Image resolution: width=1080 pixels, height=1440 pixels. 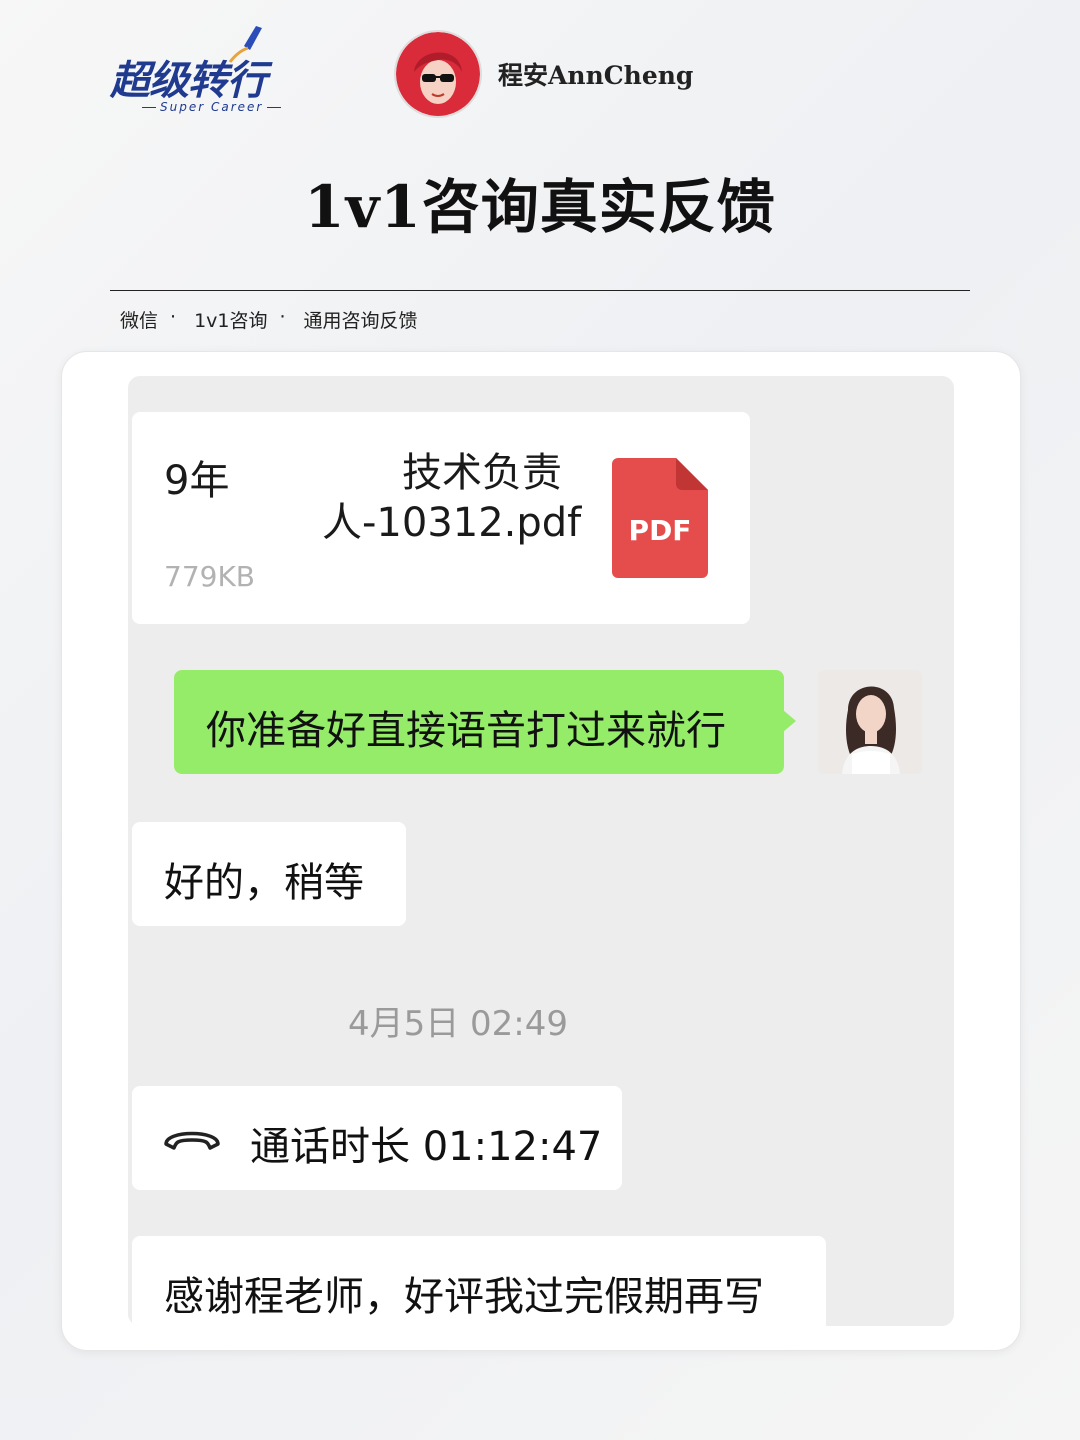 I want to click on received-message-bubble: 好的，稍等, so click(x=269, y=874).